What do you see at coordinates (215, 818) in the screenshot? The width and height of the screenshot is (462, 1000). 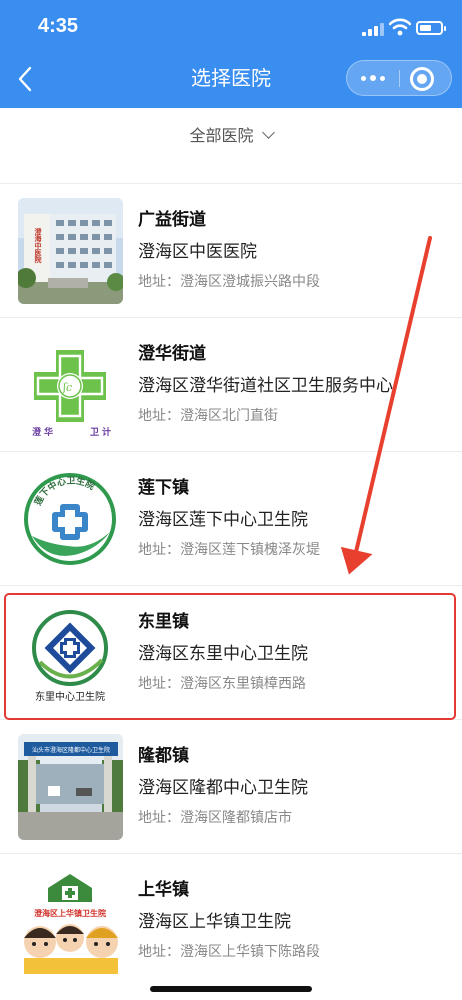 I see `hospital-address: 地址：澄海区隆都镇店市` at bounding box center [215, 818].